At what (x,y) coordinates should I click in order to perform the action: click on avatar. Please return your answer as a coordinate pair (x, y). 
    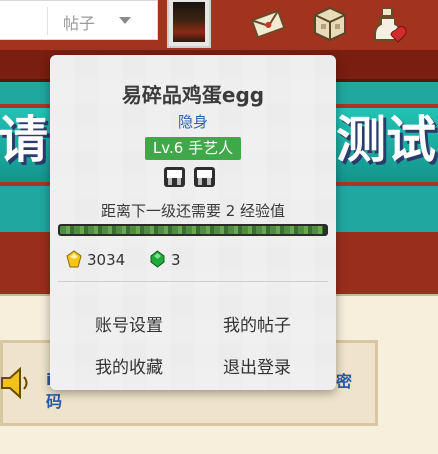
    Looking at the image, I should click on (189, 22).